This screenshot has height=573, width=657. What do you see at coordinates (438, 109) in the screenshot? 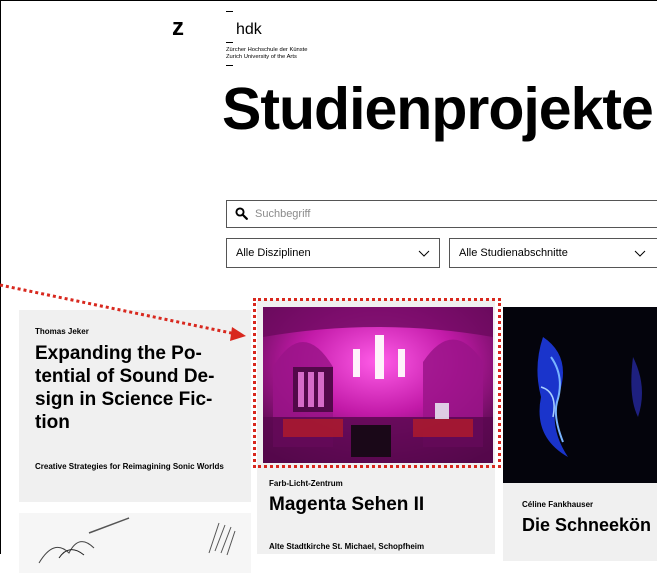
I see `page-title: Studienprojekte` at bounding box center [438, 109].